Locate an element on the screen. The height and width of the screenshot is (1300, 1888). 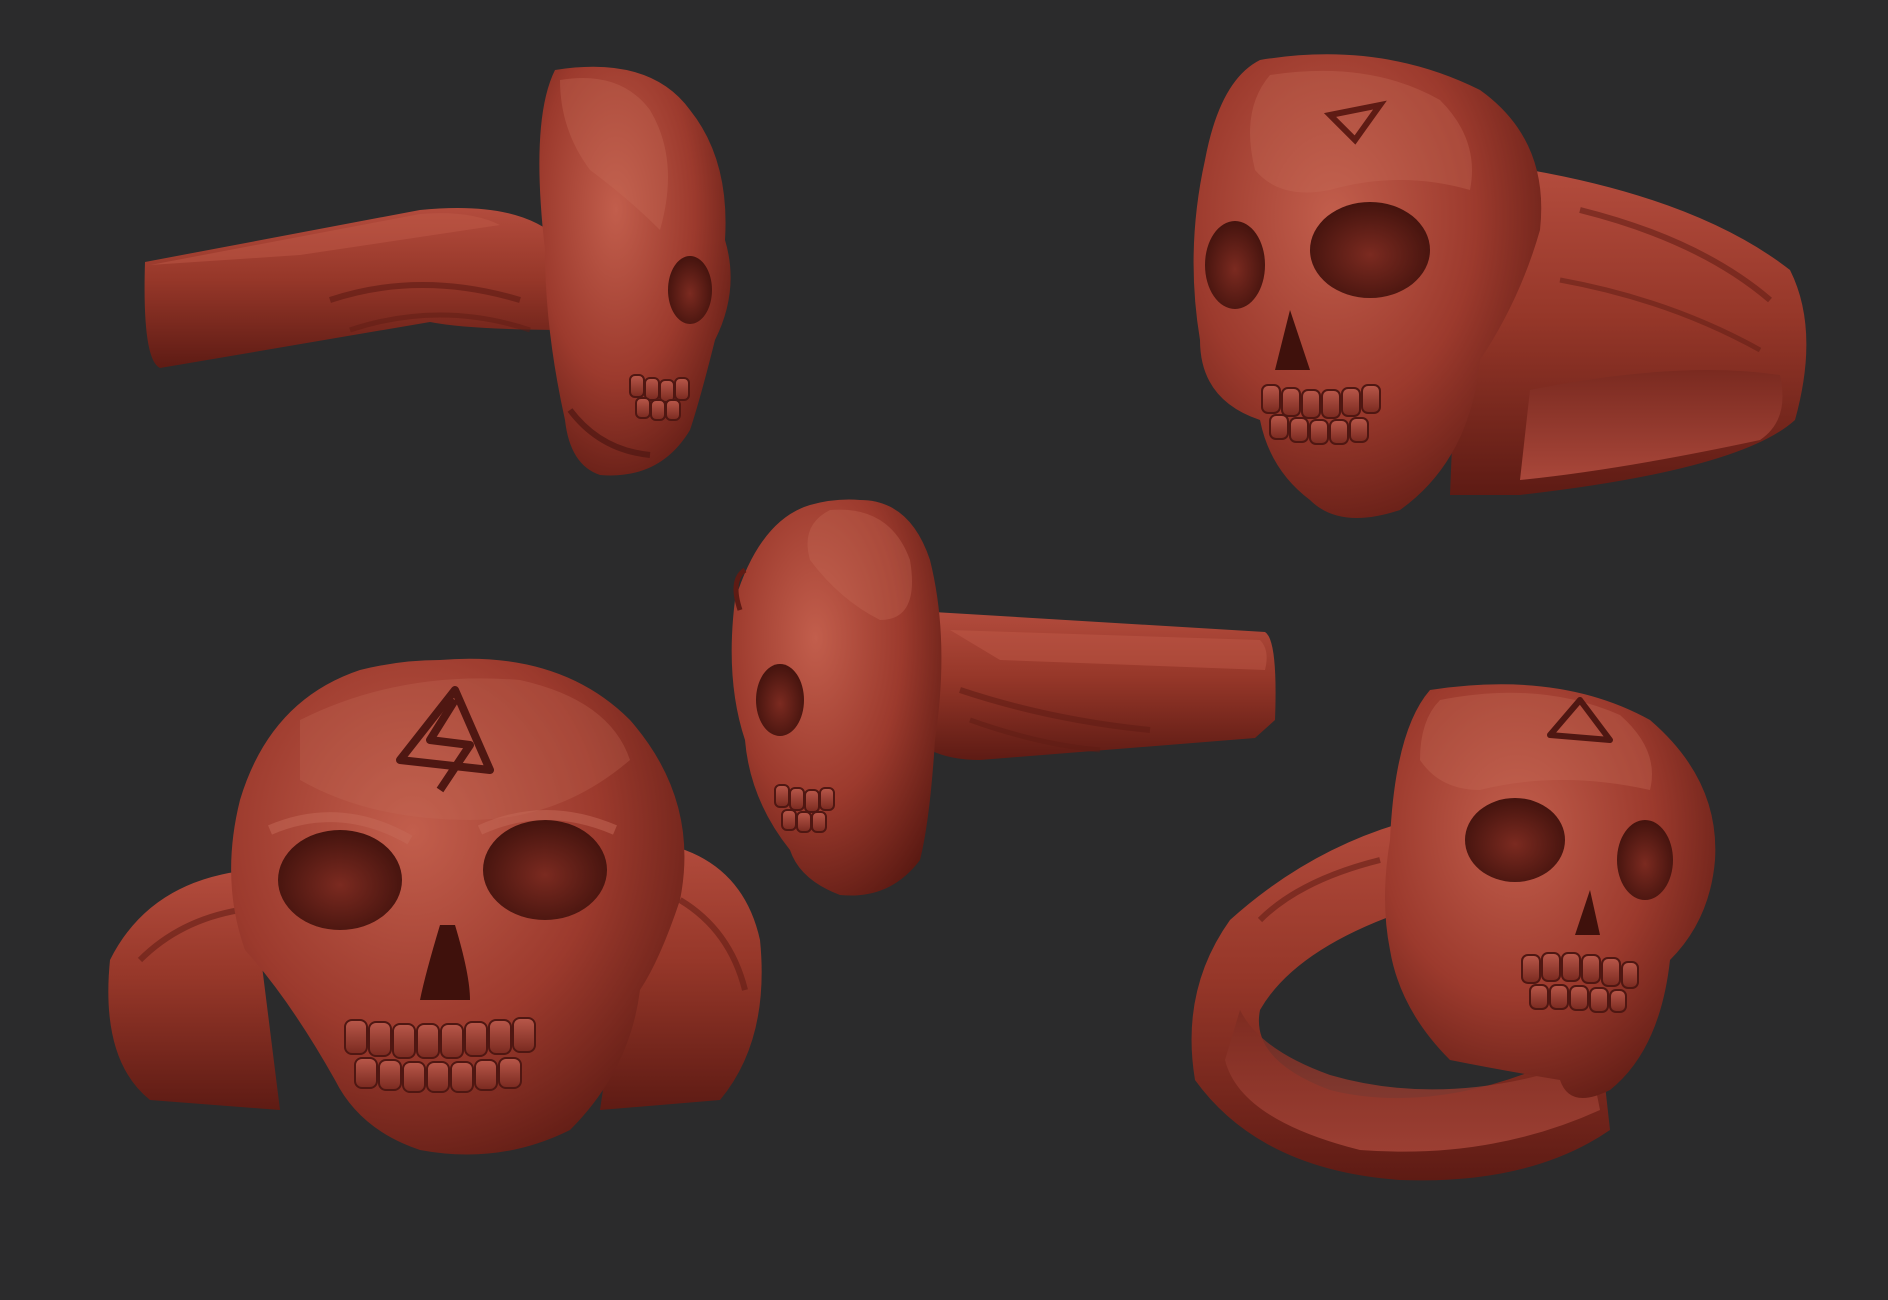
ring-view-three-quarter-right is located at coordinates (1453, 932).